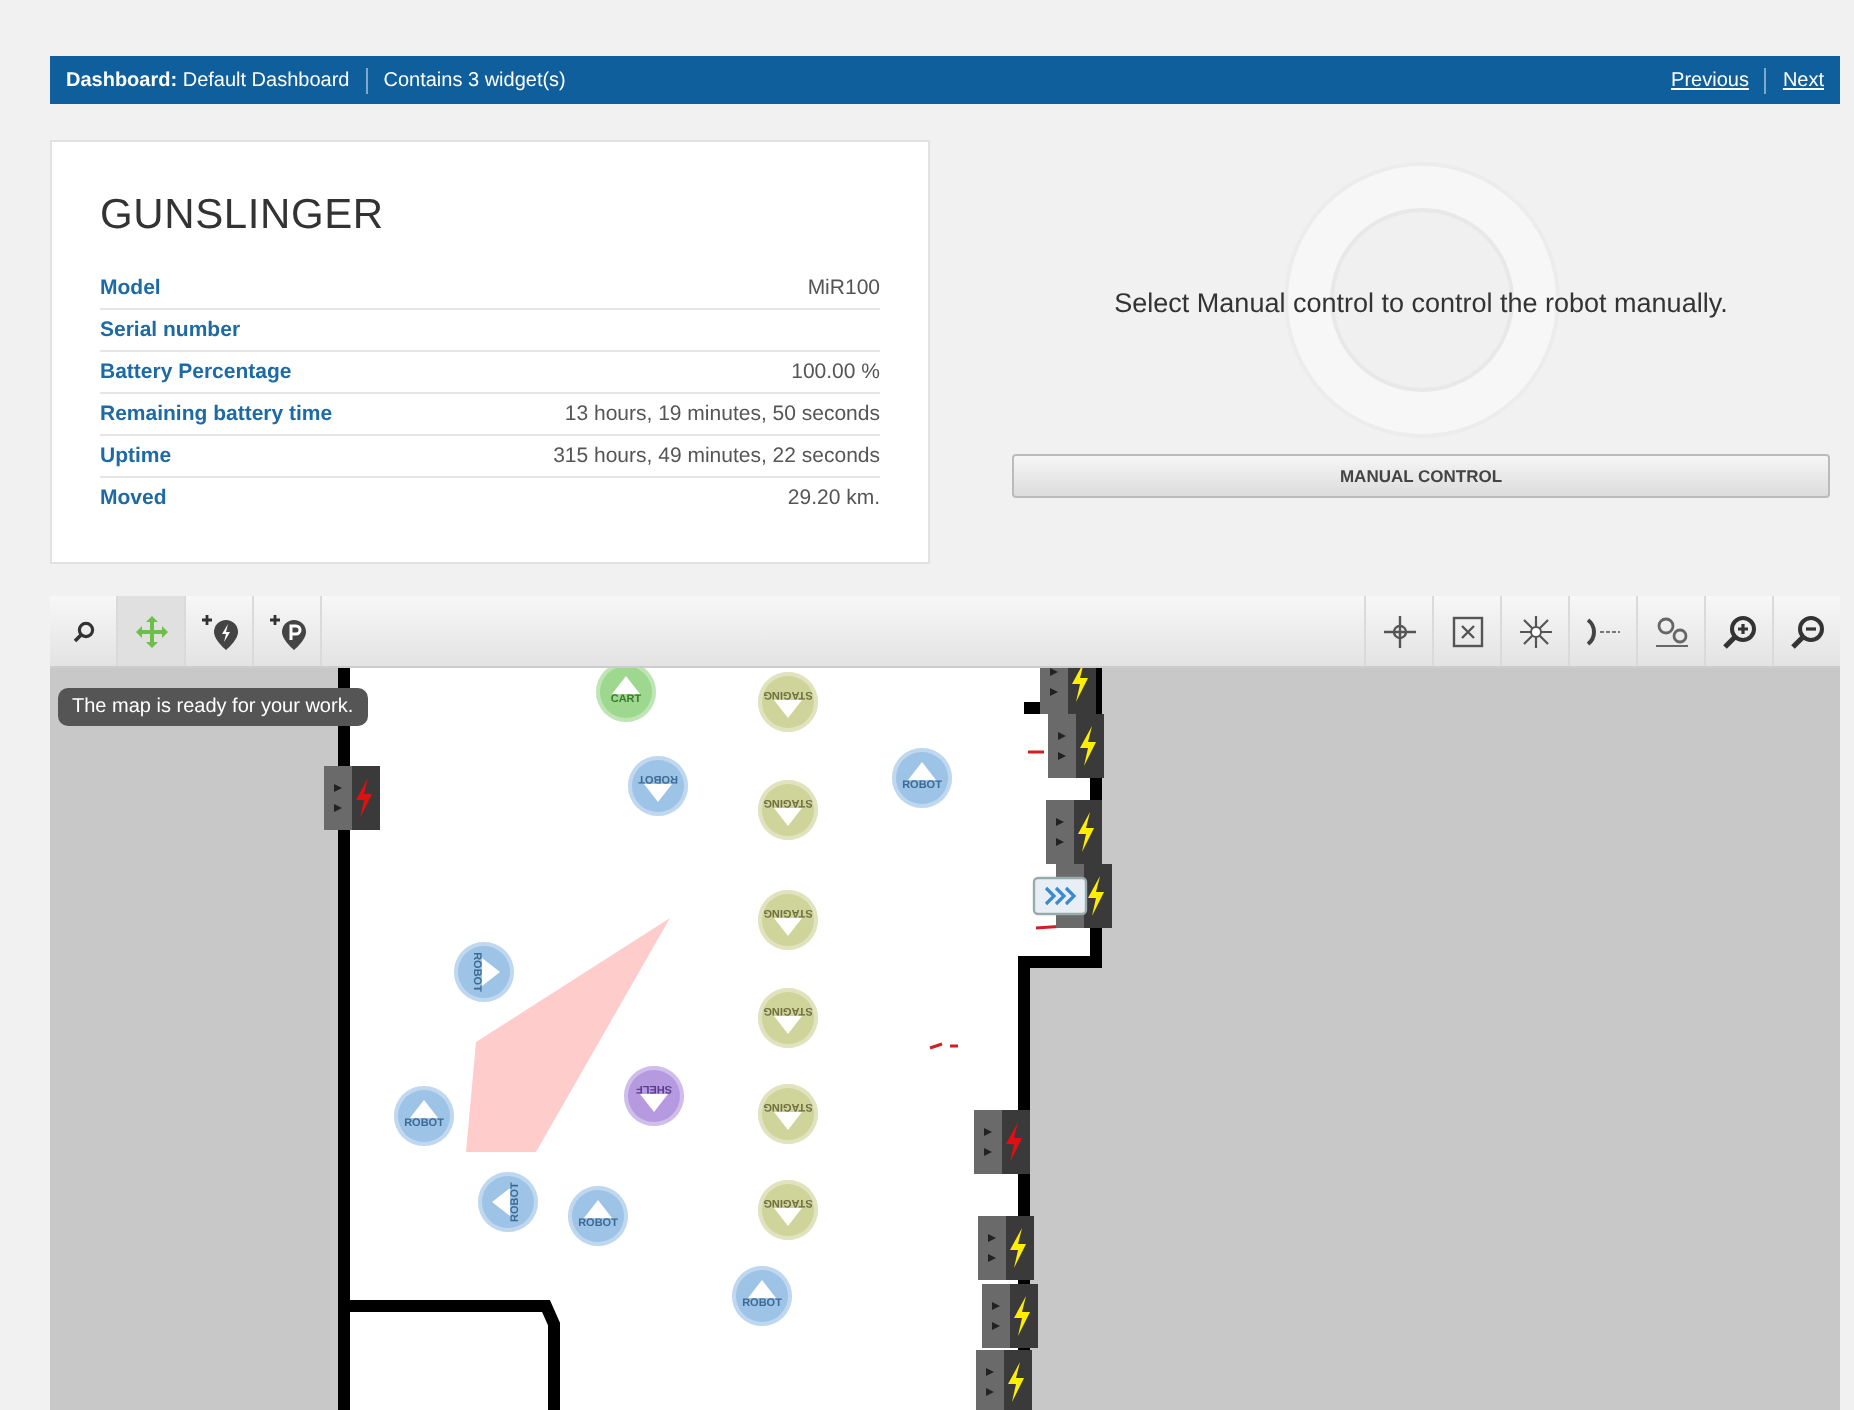 The height and width of the screenshot is (1410, 1854). Describe the element at coordinates (170, 330) in the screenshot. I see `field-label: Serial number` at that location.